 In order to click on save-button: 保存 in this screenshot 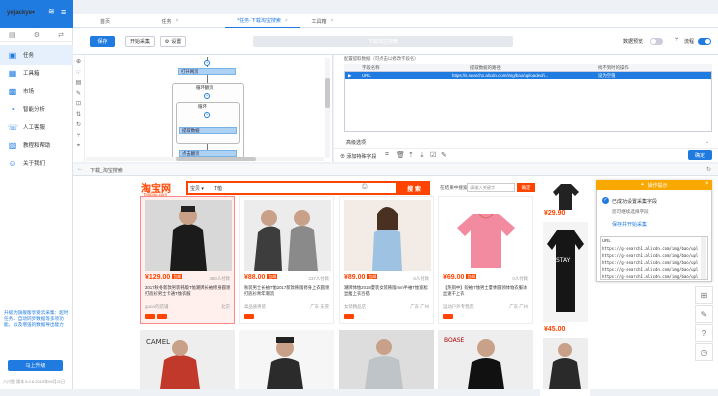, I will do `click(102, 41)`.